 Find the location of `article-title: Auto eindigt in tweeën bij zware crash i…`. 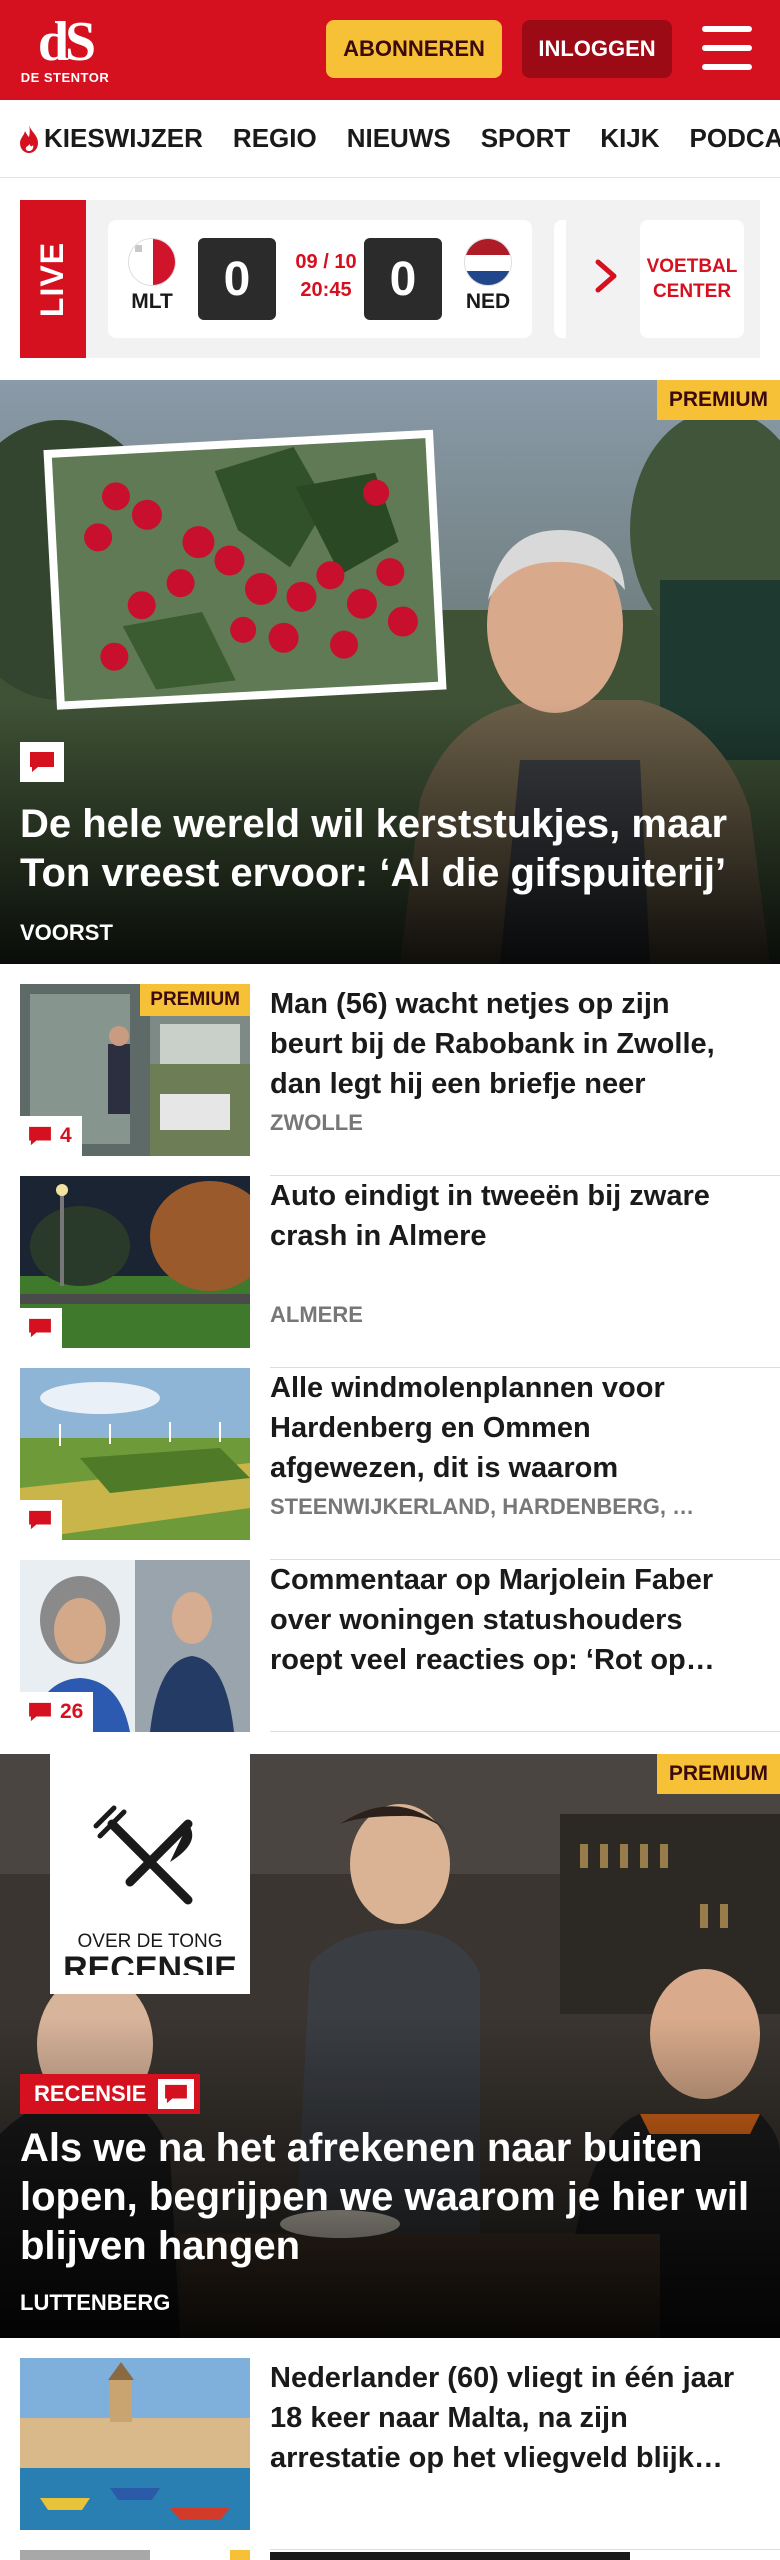

article-title: Auto eindigt in tweeën bij zware crash i… is located at coordinates (505, 1216).